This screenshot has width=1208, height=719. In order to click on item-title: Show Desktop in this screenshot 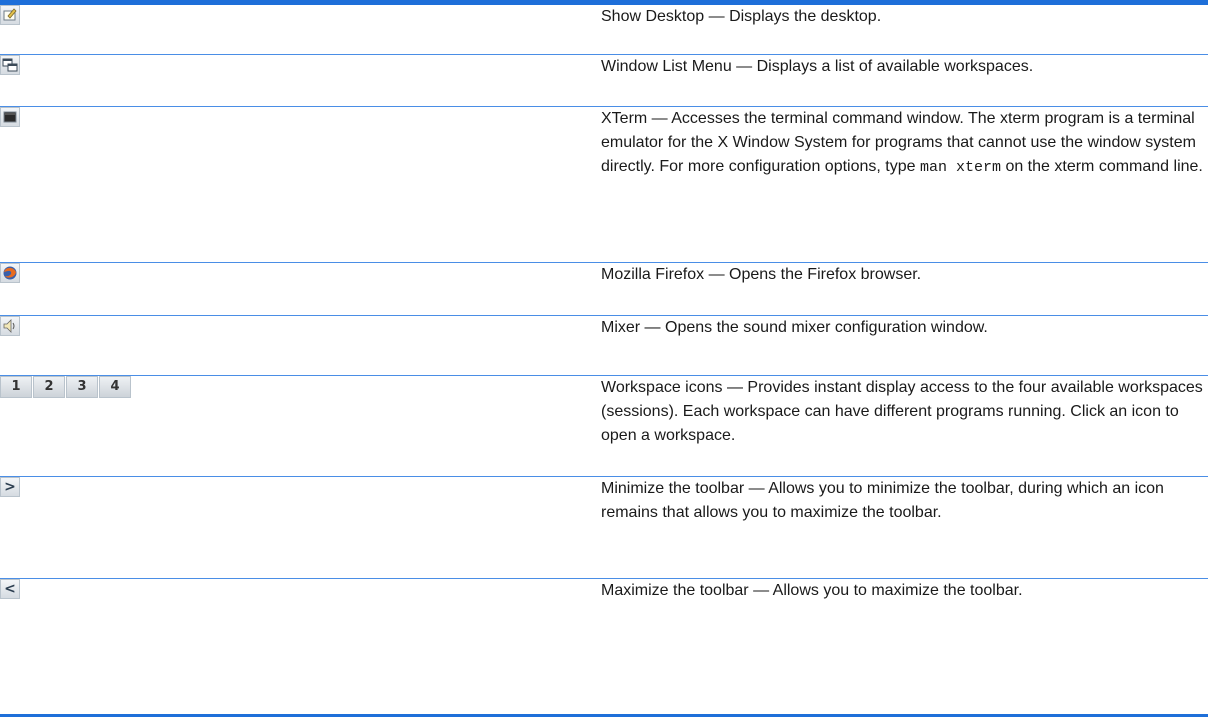, I will do `click(653, 16)`.